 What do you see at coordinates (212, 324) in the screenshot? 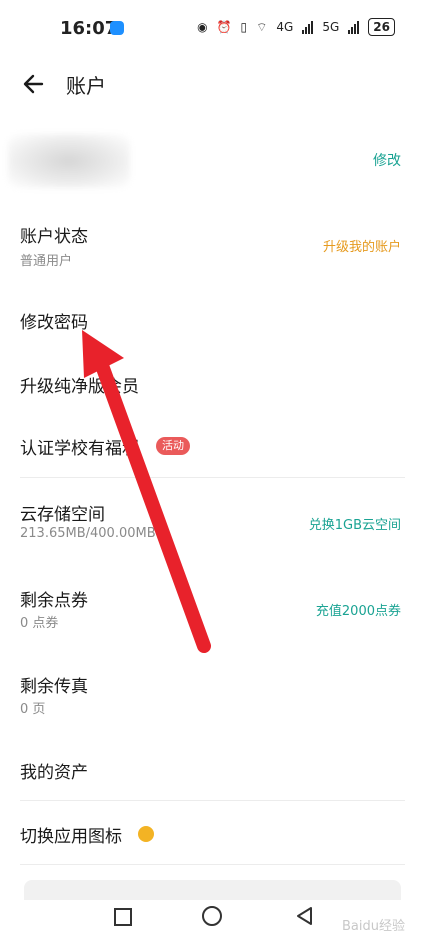
I see `change-password-row: 修改密码` at bounding box center [212, 324].